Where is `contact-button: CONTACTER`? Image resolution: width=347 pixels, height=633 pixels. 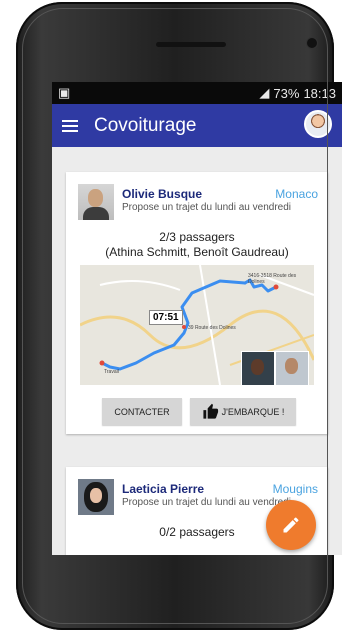
contact-button: CONTACTER is located at coordinates (142, 411).